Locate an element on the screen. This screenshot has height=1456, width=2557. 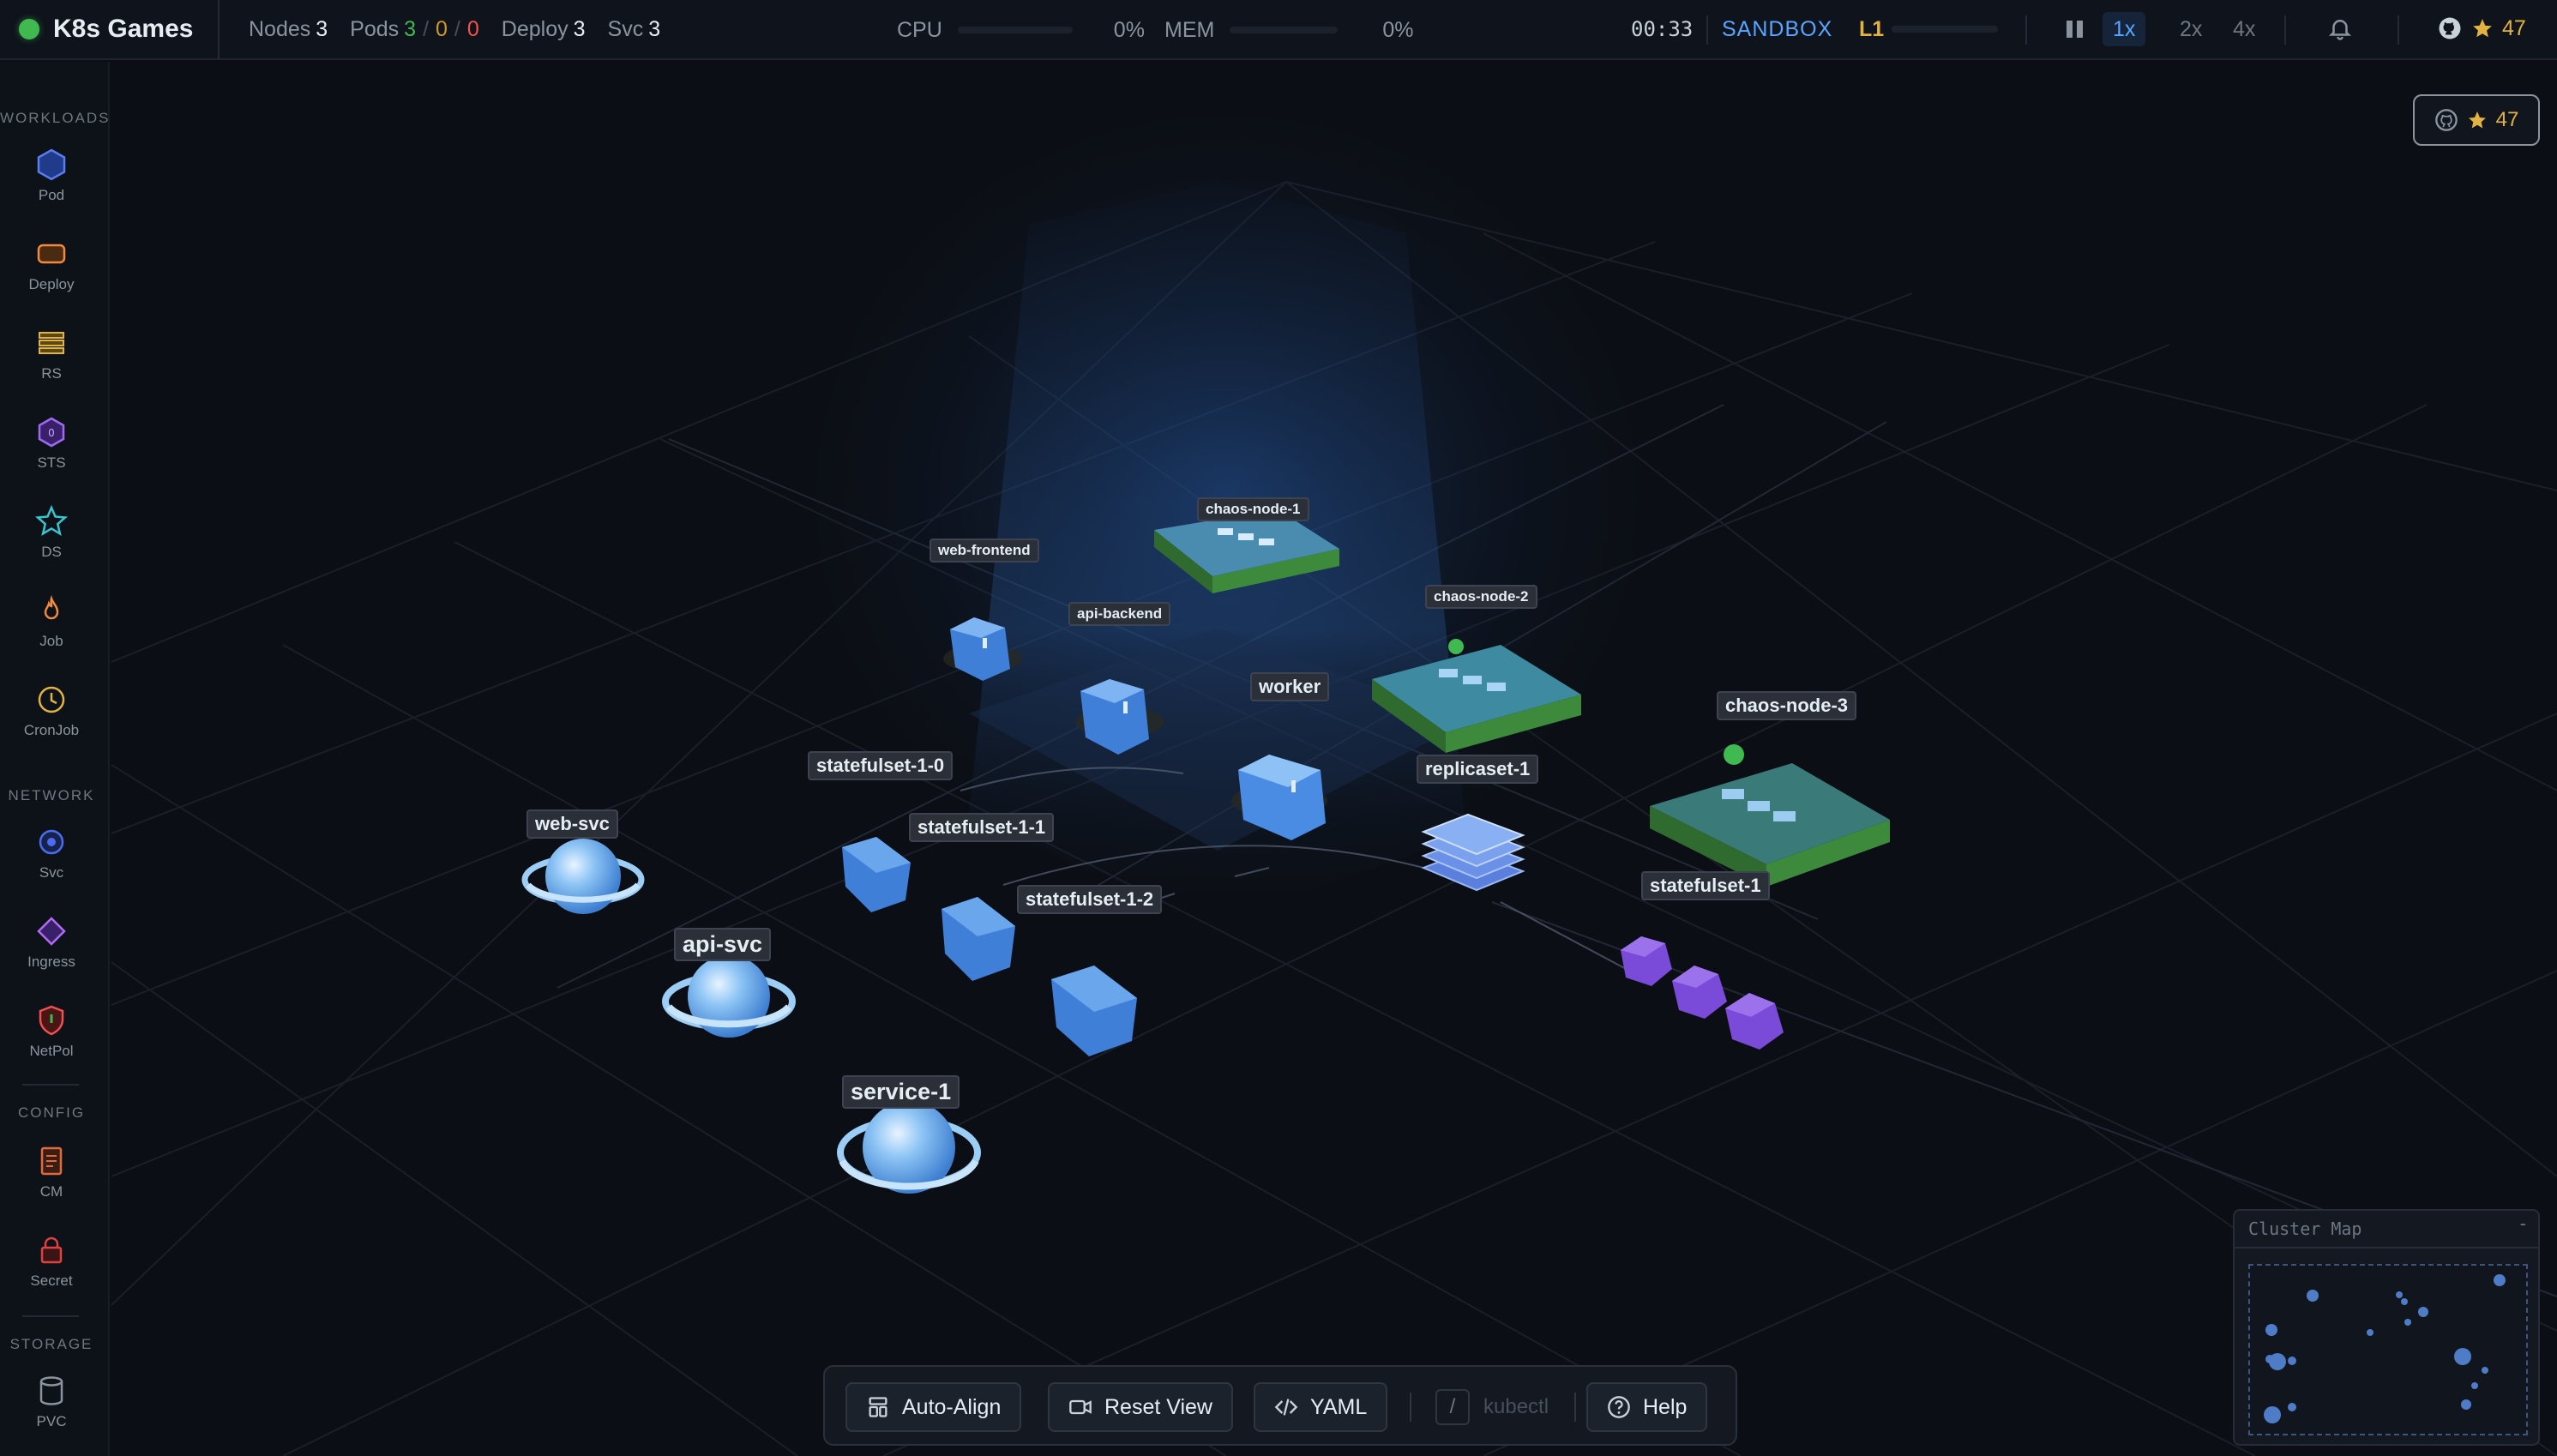
stat-nodes: Nodes 3 is located at coordinates (288, 29).